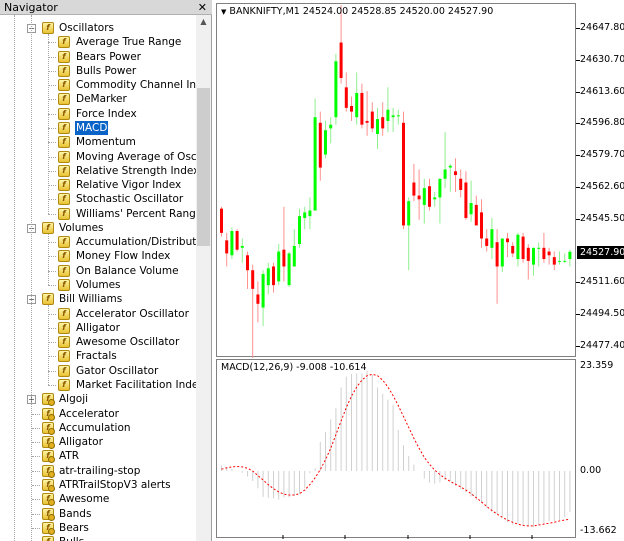  I want to click on tree-item: f atr-trailing-stop, so click(98, 471).